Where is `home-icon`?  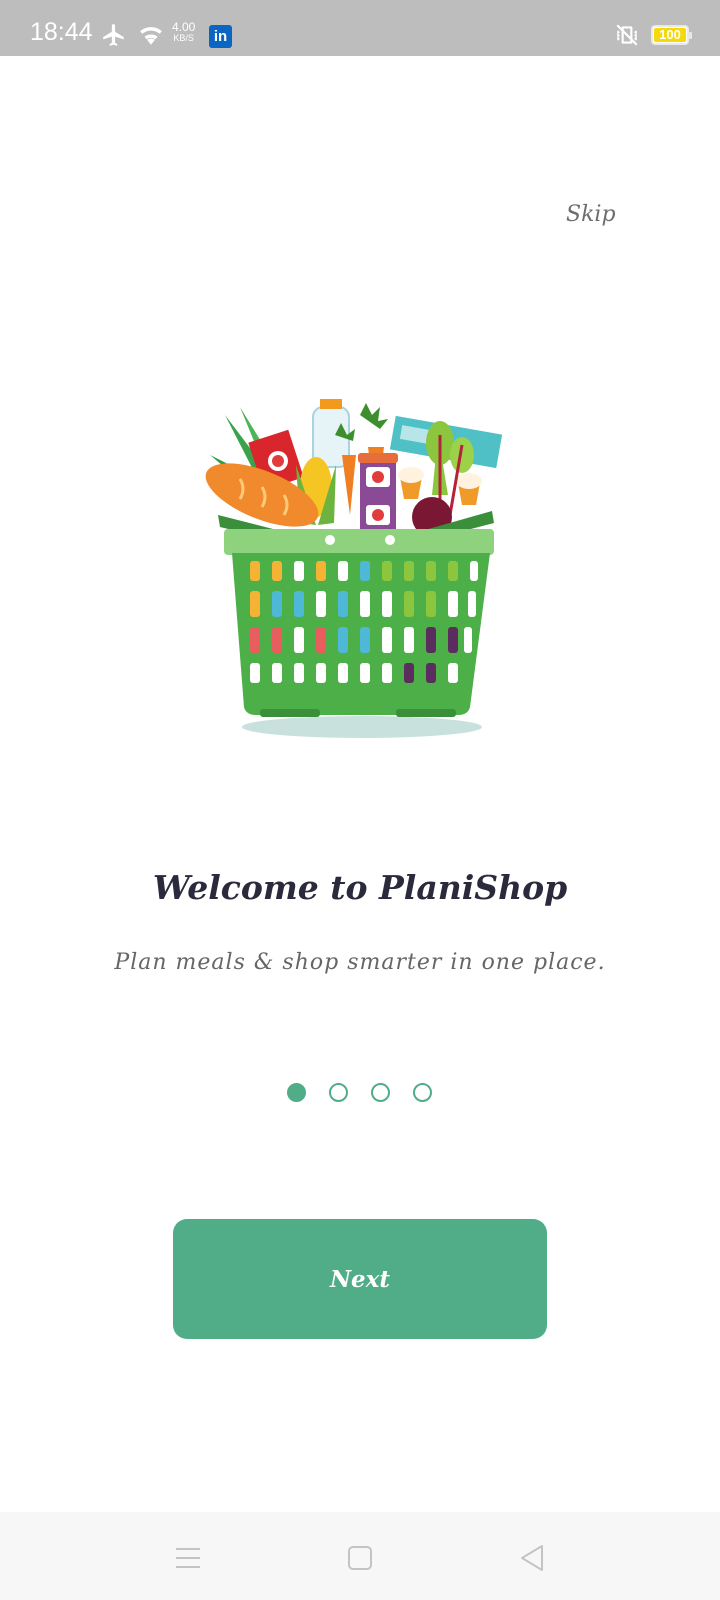
home-icon is located at coordinates (360, 1558).